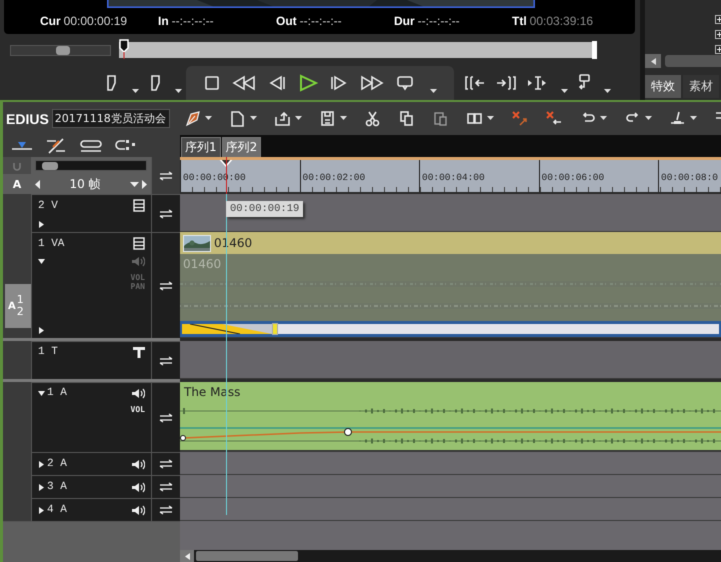 The height and width of the screenshot is (562, 721). Describe the element at coordinates (286, 21) in the screenshot. I see `timecode-label: Out` at that location.